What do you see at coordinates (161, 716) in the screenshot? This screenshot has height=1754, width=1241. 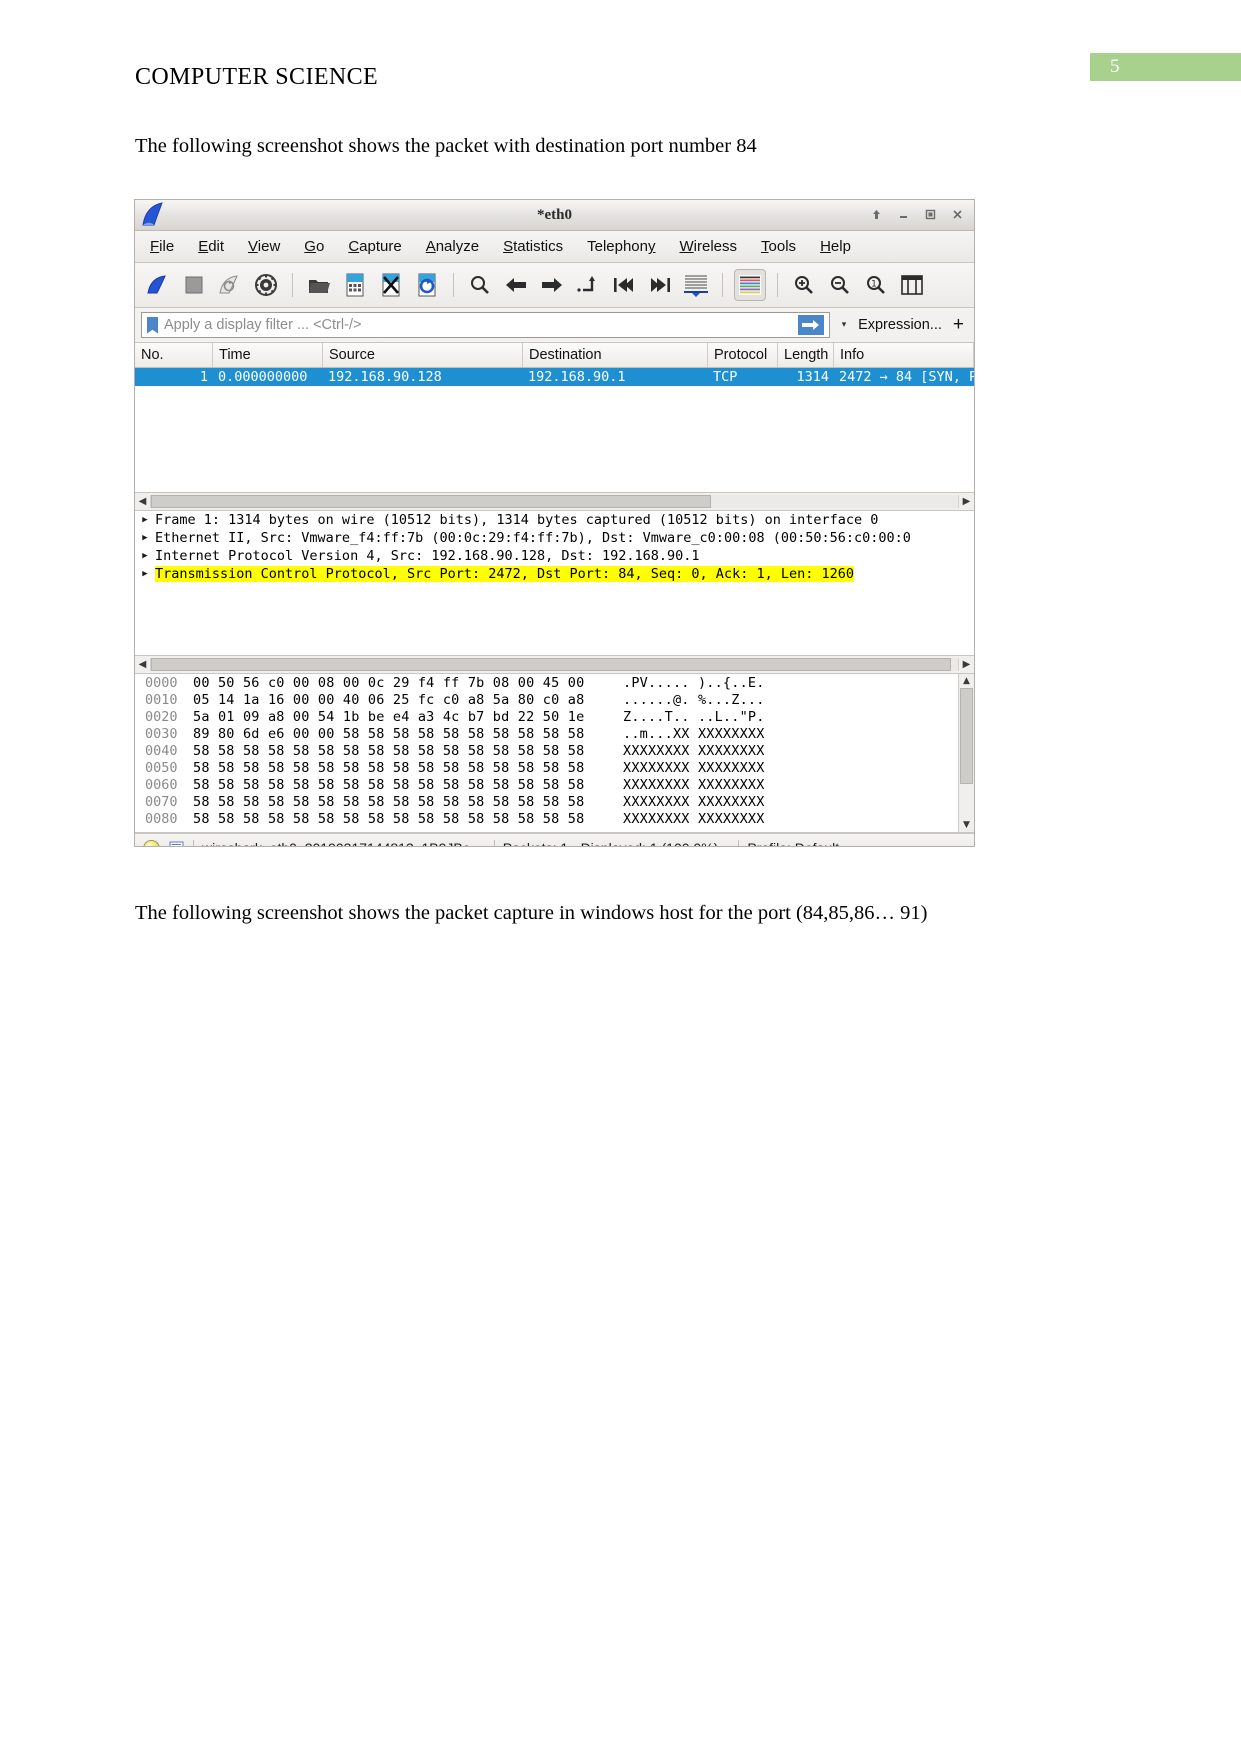 I see `hex-offset: 0020` at bounding box center [161, 716].